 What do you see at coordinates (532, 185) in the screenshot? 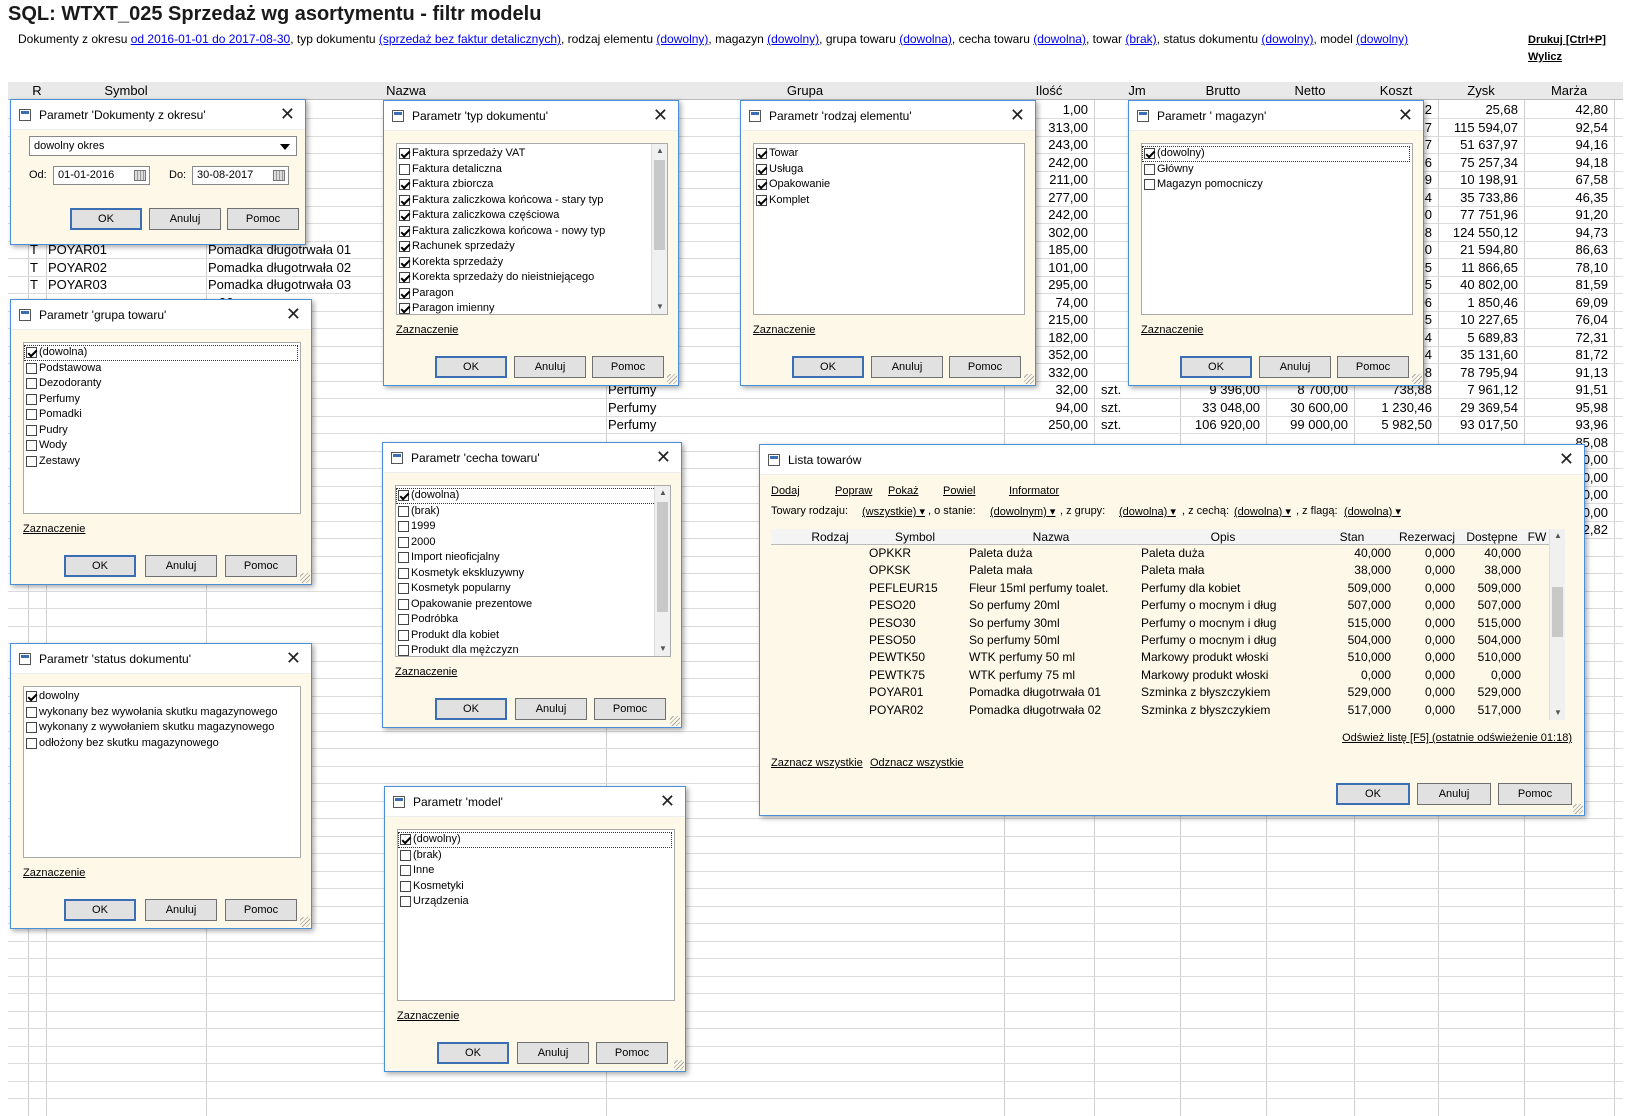
I see `checkbox-item: Faktura zbiorcza` at bounding box center [532, 185].